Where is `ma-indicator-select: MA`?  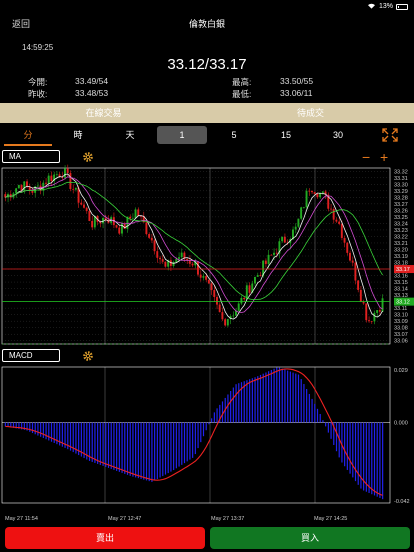 ma-indicator-select: MA is located at coordinates (31, 156).